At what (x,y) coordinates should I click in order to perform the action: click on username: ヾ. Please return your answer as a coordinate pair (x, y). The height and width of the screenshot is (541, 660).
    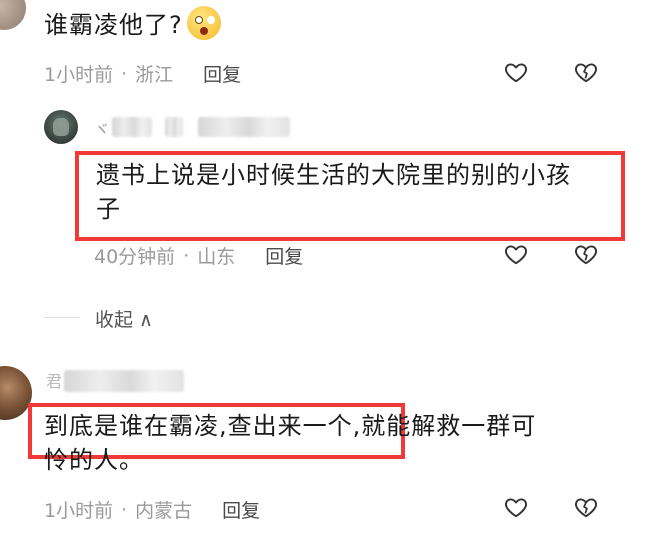
    Looking at the image, I should click on (102, 128).